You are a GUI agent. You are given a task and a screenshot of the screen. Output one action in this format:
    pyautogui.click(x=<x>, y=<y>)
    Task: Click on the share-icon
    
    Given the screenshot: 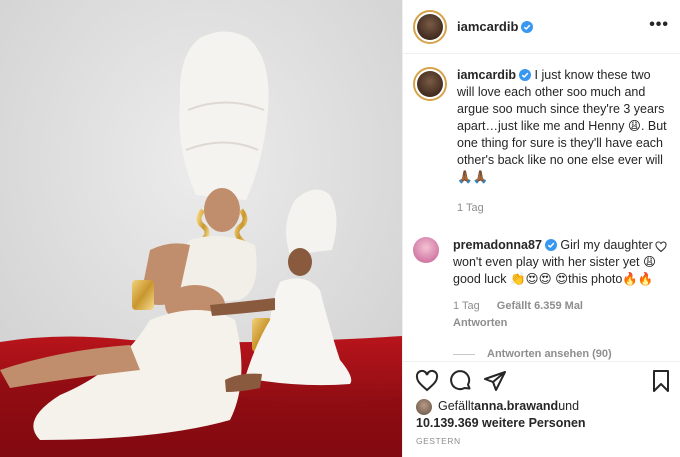 What is the action you would take?
    pyautogui.click(x=495, y=381)
    